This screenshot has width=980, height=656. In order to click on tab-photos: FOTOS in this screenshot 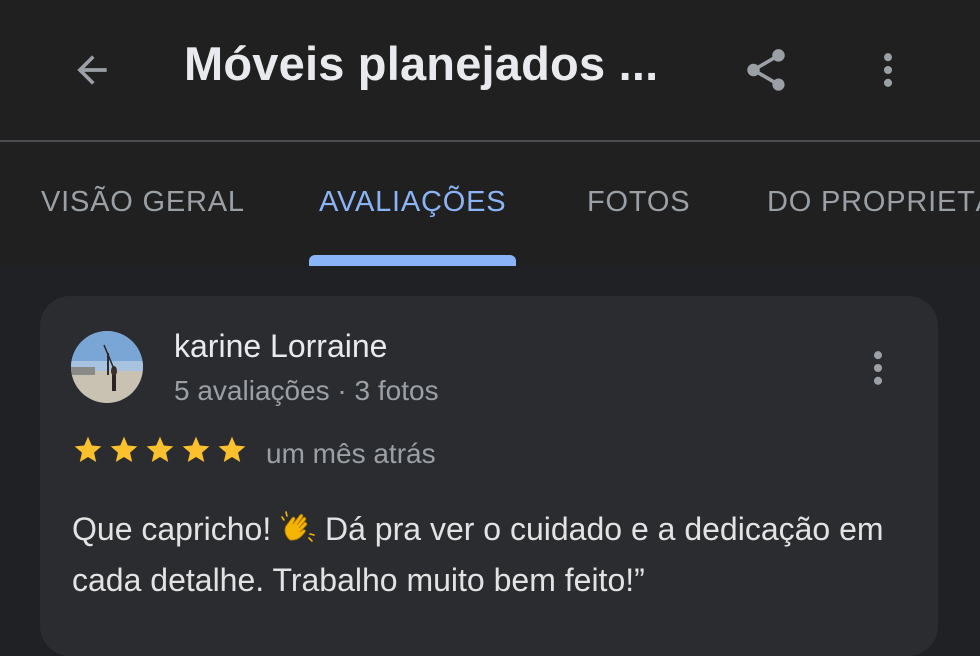, I will do `click(638, 202)`.